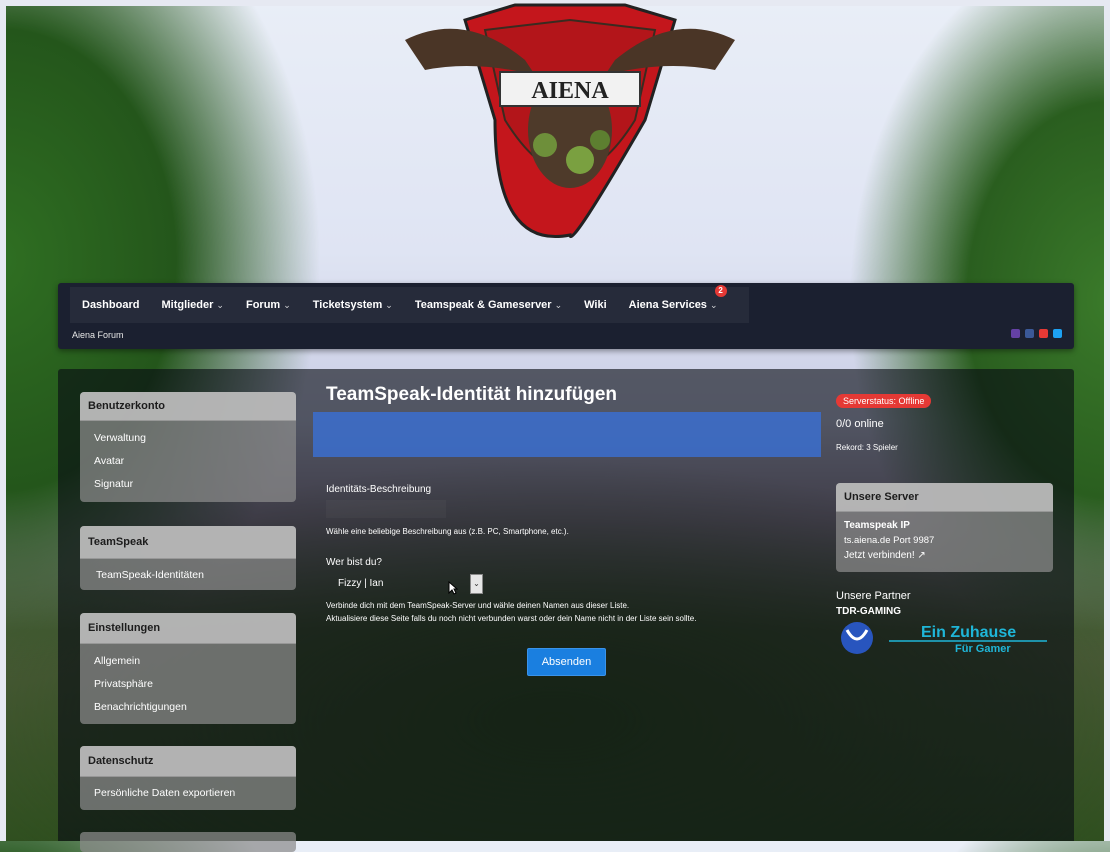  I want to click on window-frame-left, so click(3, 420).